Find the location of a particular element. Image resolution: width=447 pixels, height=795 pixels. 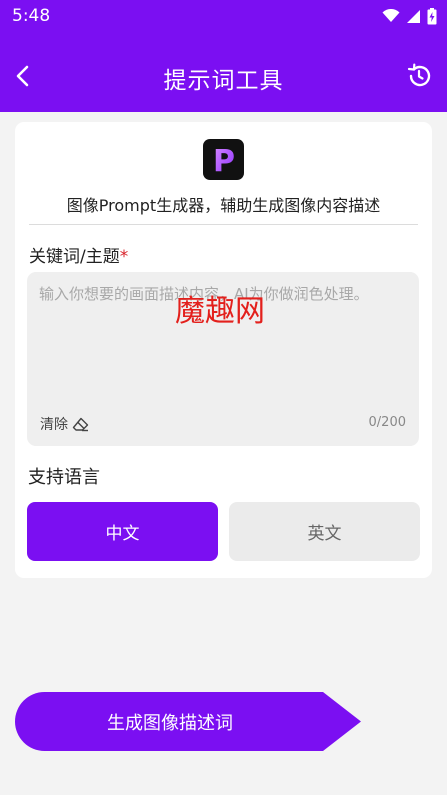

clear-button: 清除 is located at coordinates (64, 424).